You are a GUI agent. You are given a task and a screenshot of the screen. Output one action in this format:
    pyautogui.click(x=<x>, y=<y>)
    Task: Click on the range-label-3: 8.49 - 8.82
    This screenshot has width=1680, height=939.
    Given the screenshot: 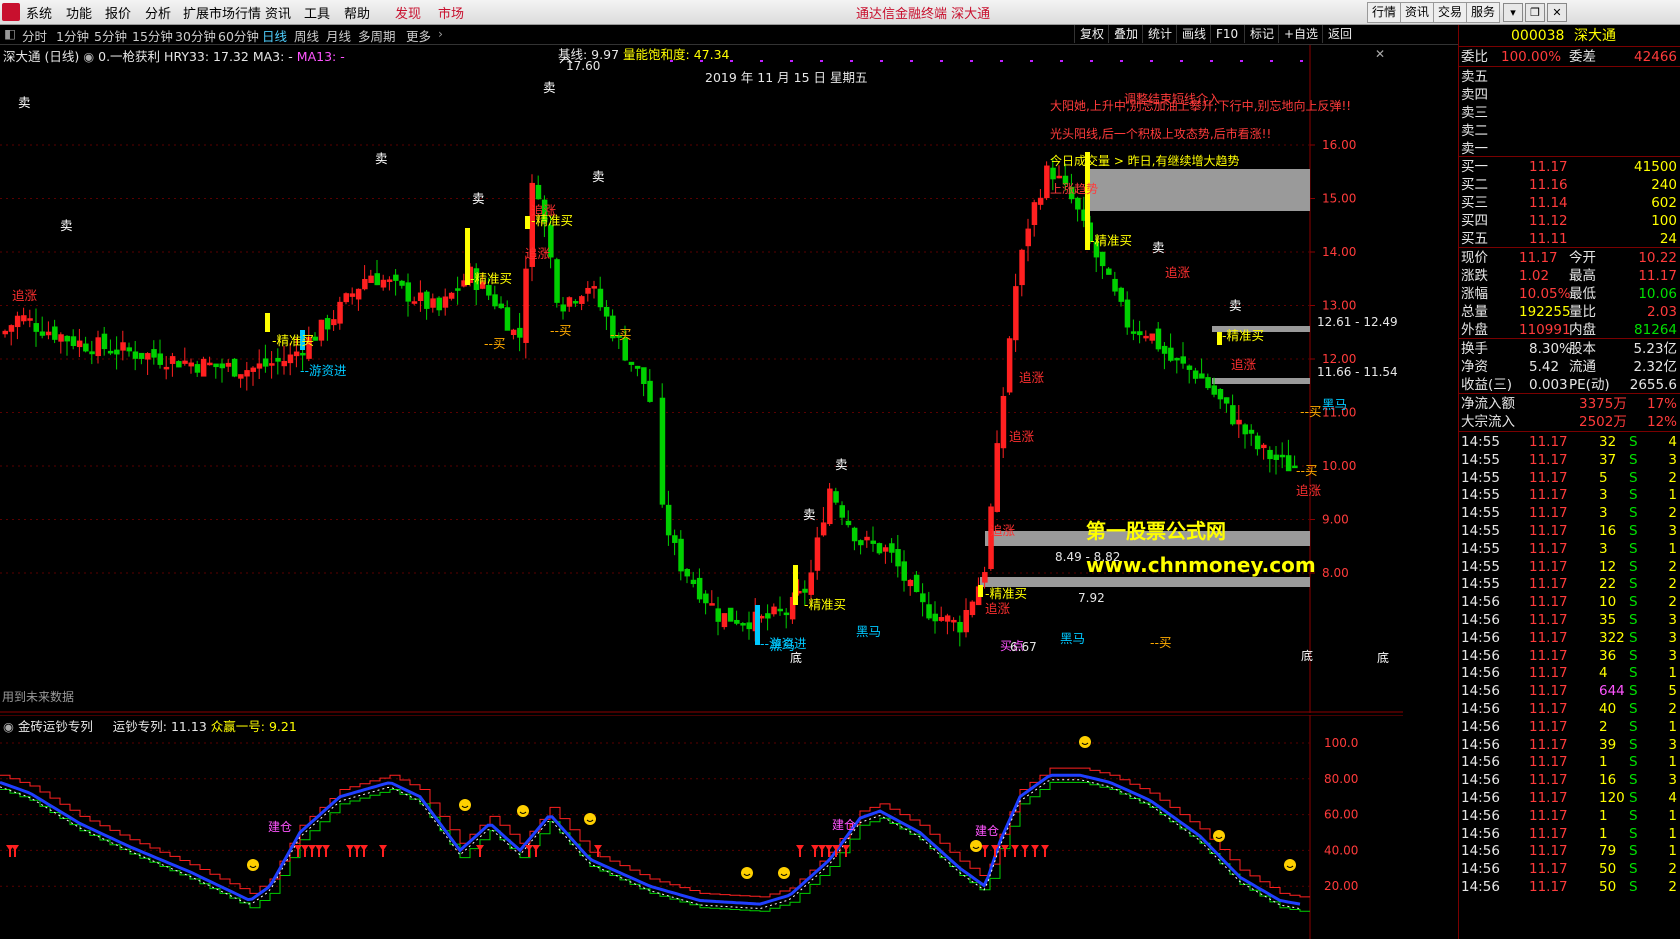 What is the action you would take?
    pyautogui.click(x=1088, y=557)
    